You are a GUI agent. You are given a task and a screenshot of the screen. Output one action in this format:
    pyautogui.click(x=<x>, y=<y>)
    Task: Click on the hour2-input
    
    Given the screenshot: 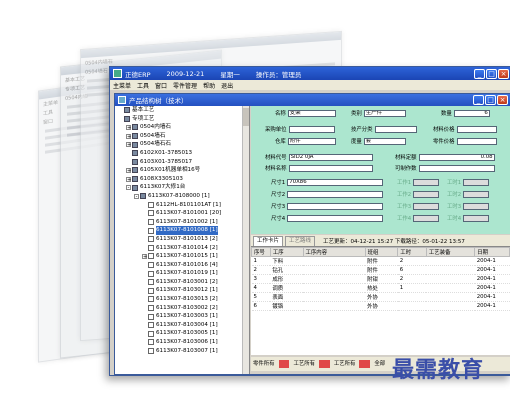 What is the action you would take?
    pyautogui.click(x=476, y=194)
    